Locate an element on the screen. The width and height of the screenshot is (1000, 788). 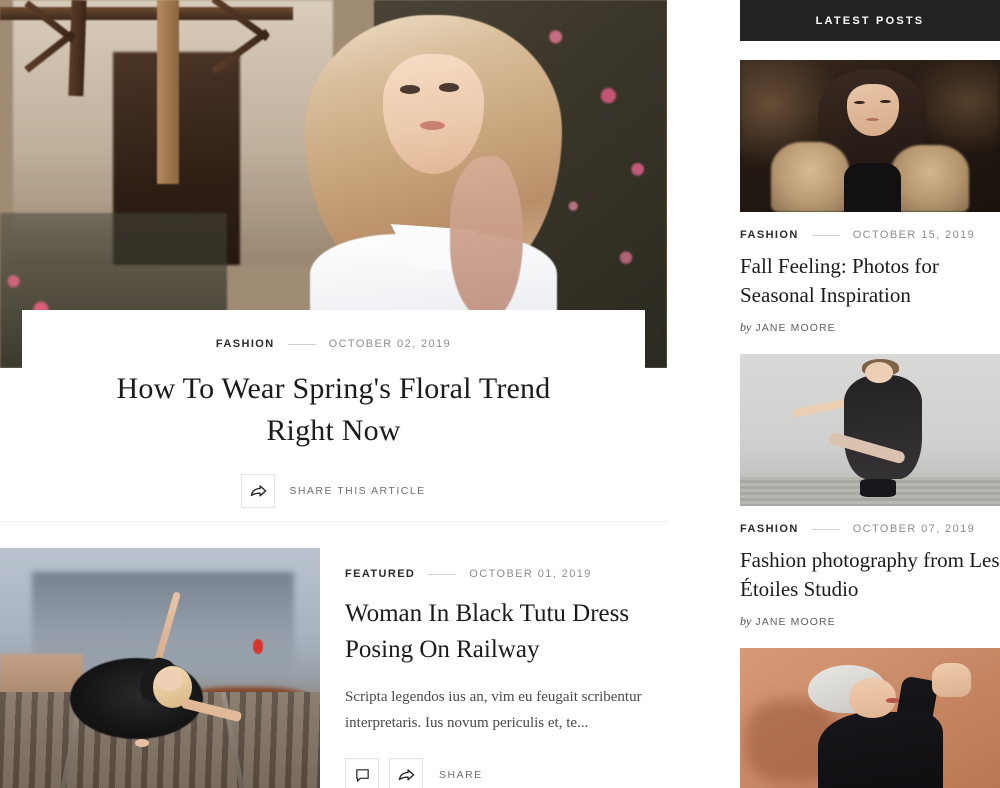
hero-date: OCTOBER 02, 2019 is located at coordinates (390, 344).